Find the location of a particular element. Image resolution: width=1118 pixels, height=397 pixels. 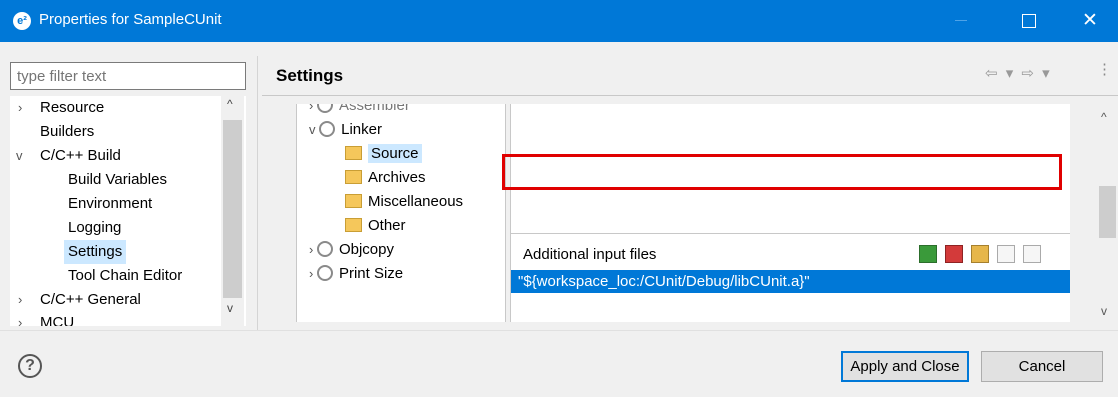

delete-icon is located at coordinates (954, 254).